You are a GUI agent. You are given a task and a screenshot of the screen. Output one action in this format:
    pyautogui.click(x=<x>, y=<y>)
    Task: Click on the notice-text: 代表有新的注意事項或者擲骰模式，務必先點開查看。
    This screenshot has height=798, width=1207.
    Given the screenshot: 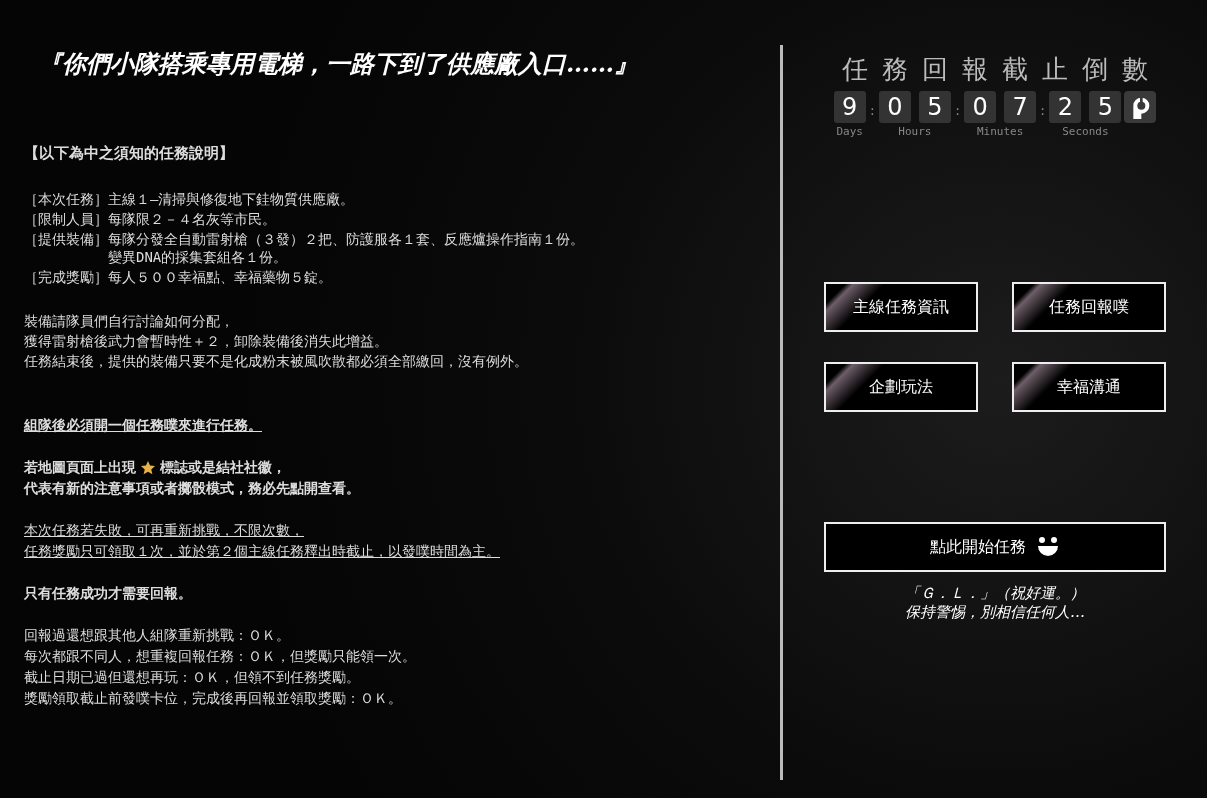 What is the action you would take?
    pyautogui.click(x=192, y=488)
    